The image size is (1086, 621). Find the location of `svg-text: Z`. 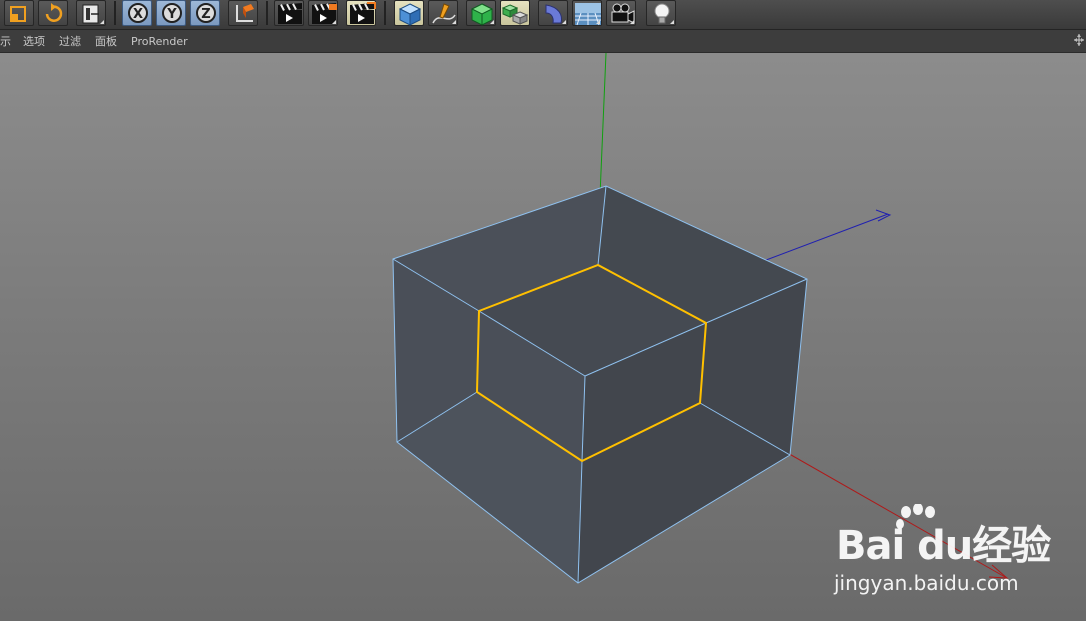

svg-text: Z is located at coordinates (205, 14).